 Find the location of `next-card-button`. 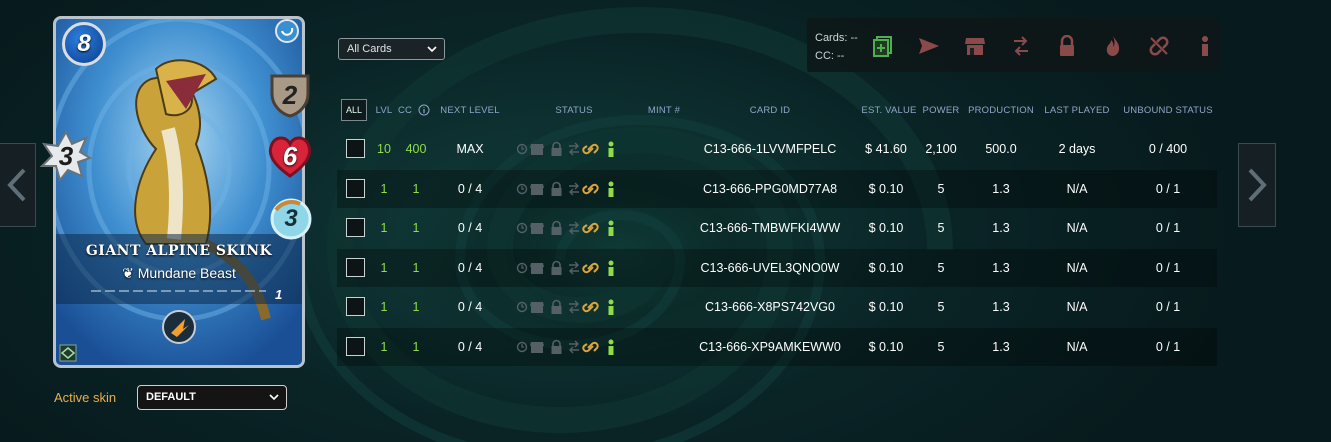

next-card-button is located at coordinates (1257, 185).